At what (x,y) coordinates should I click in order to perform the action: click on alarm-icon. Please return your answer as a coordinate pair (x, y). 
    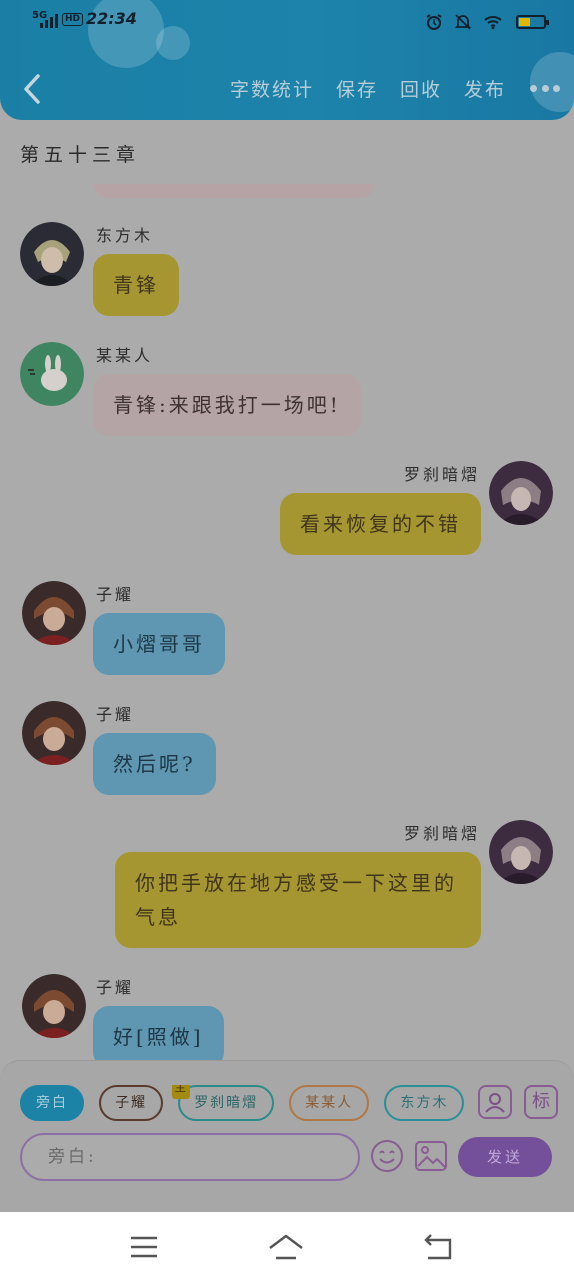
    Looking at the image, I should click on (434, 21).